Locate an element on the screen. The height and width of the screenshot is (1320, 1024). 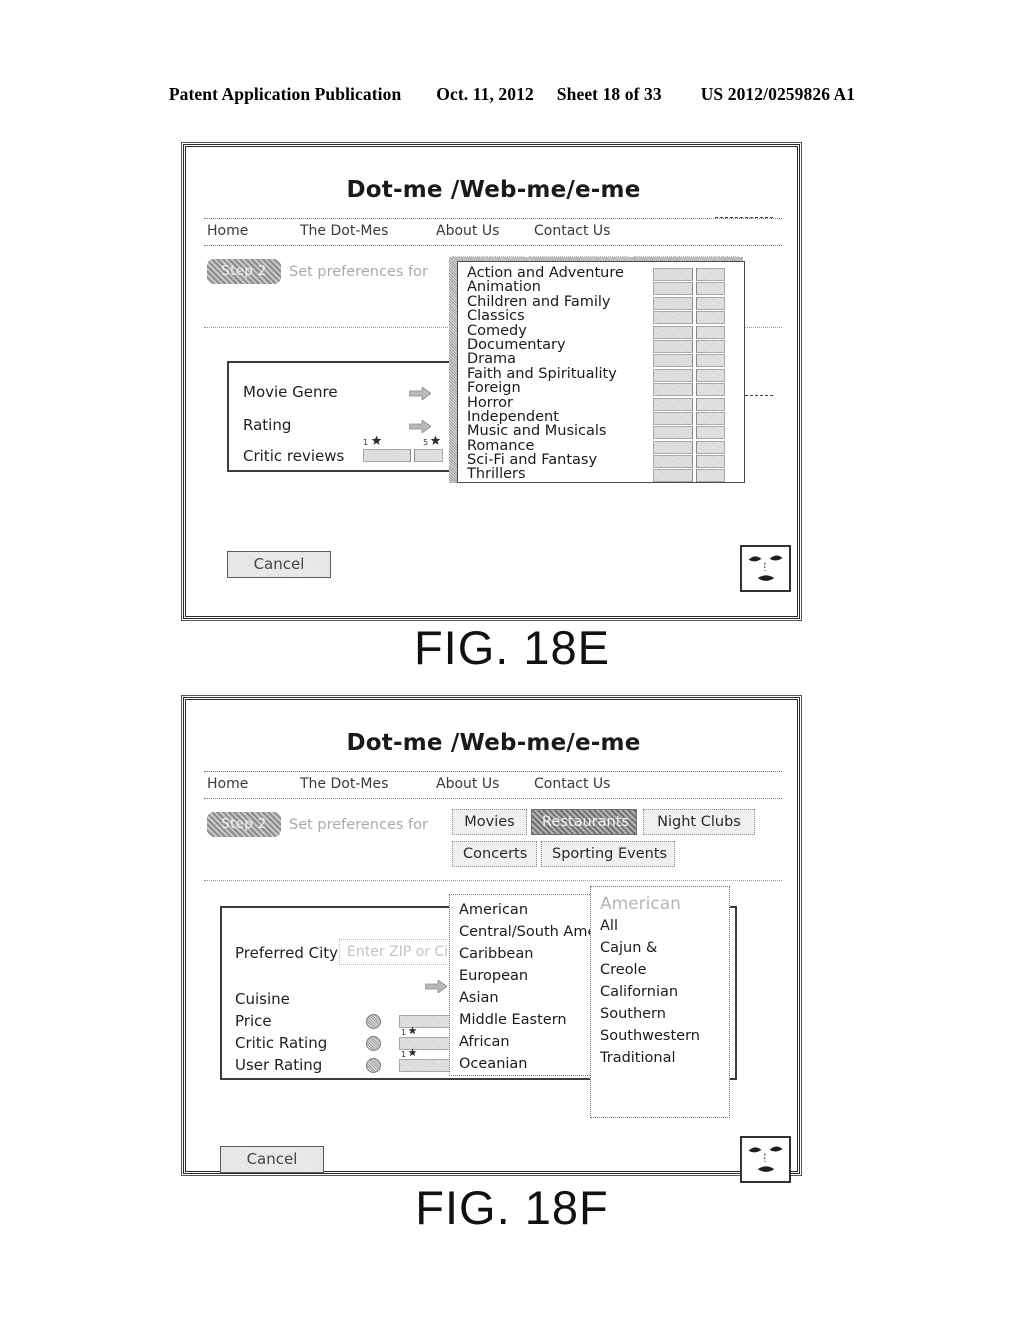
navbar: Home The Dot-Mes About Us Contact Us is located at coordinates (493, 785).